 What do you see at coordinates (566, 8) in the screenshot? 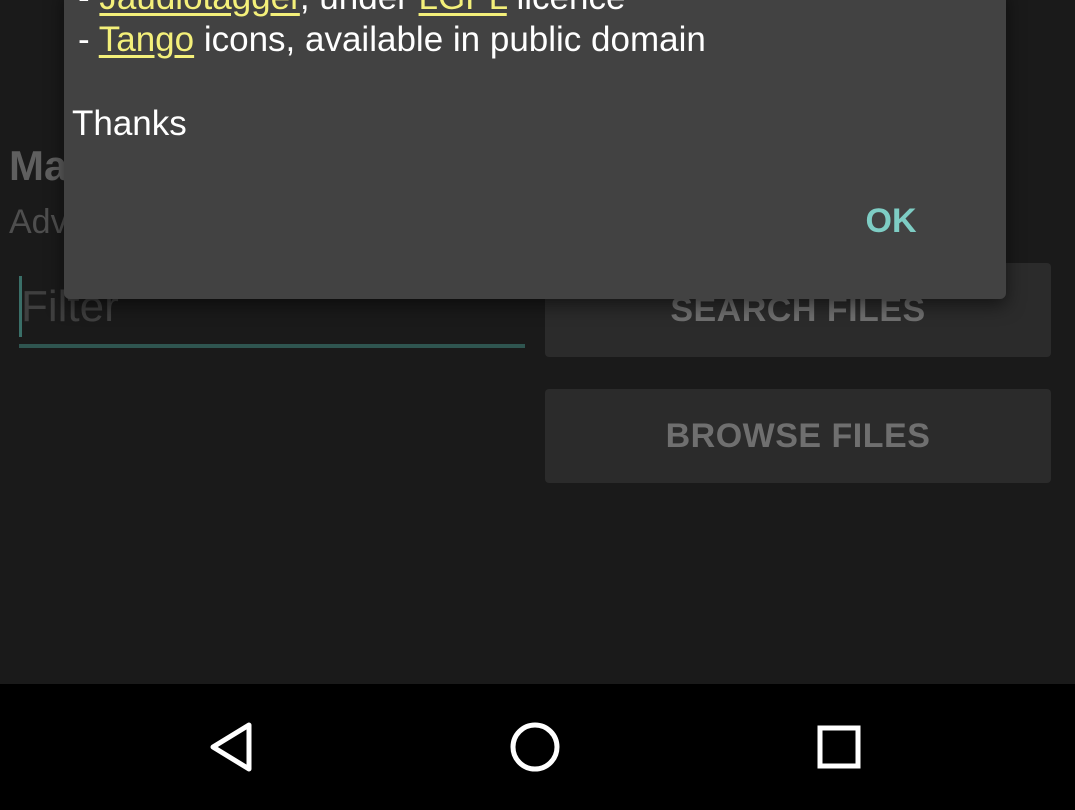
I see `credit-suffix-text: licence` at bounding box center [566, 8].